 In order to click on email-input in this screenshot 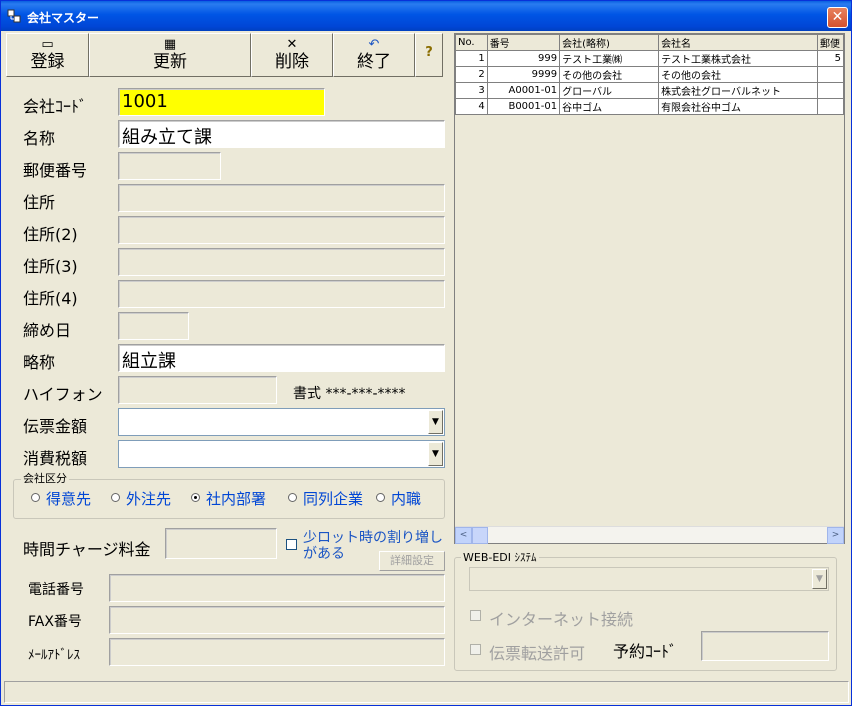, I will do `click(277, 652)`.